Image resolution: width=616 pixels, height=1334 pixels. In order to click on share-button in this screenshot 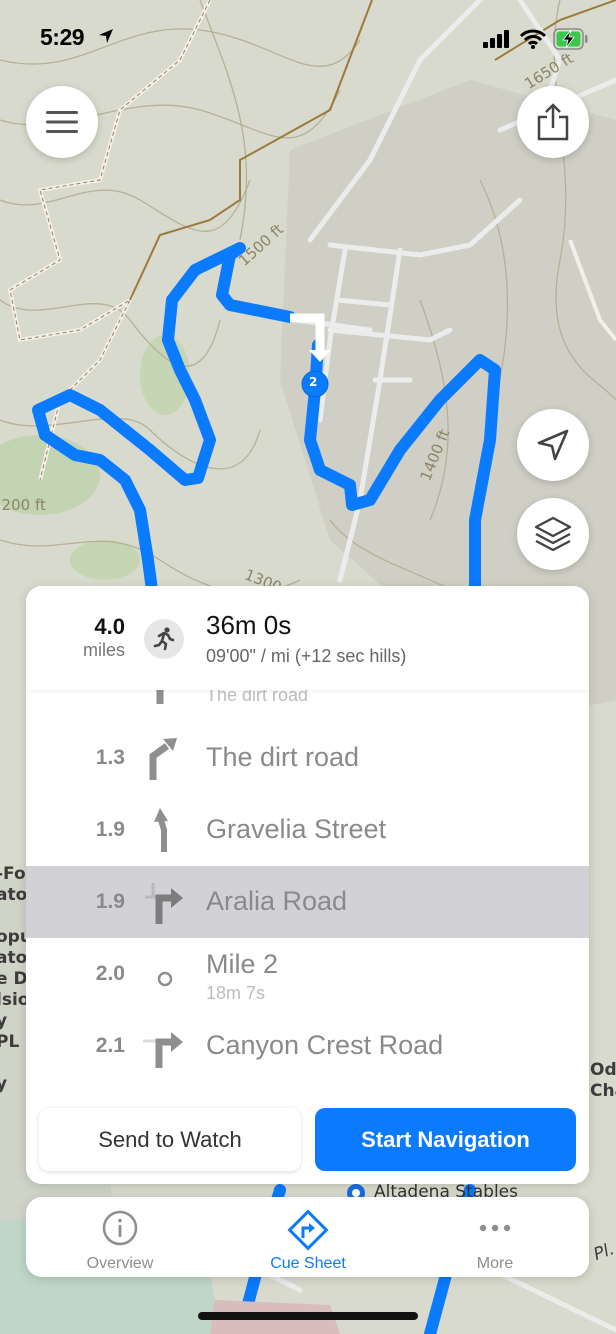, I will do `click(553, 122)`.